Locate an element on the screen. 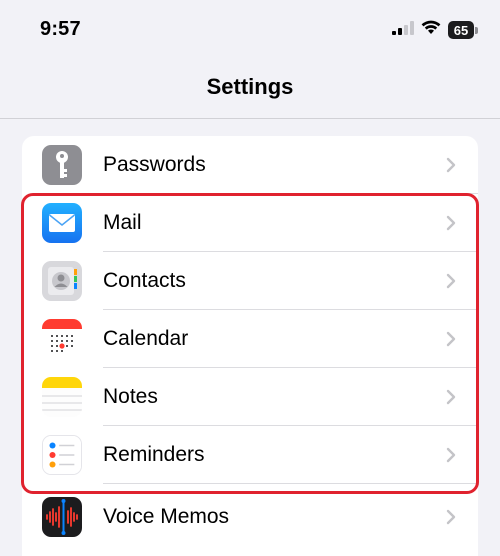 The width and height of the screenshot is (500, 556). settings-row-label: Voice Memos is located at coordinates (166, 516).